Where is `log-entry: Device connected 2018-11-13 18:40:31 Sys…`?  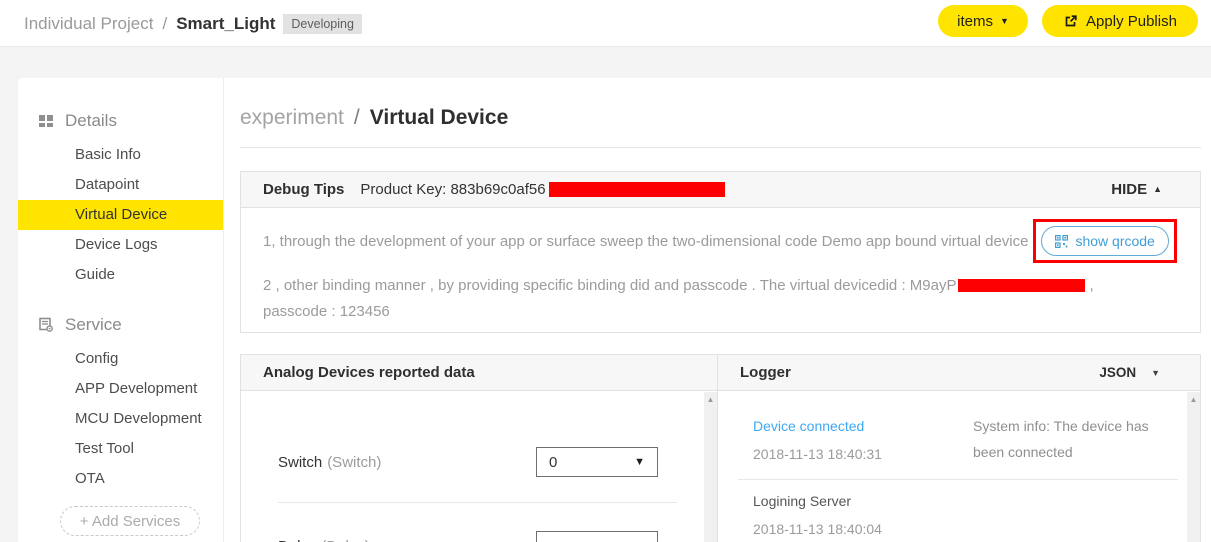
log-entry: Device connected 2018-11-13 18:40:31 Sys… is located at coordinates (966, 441).